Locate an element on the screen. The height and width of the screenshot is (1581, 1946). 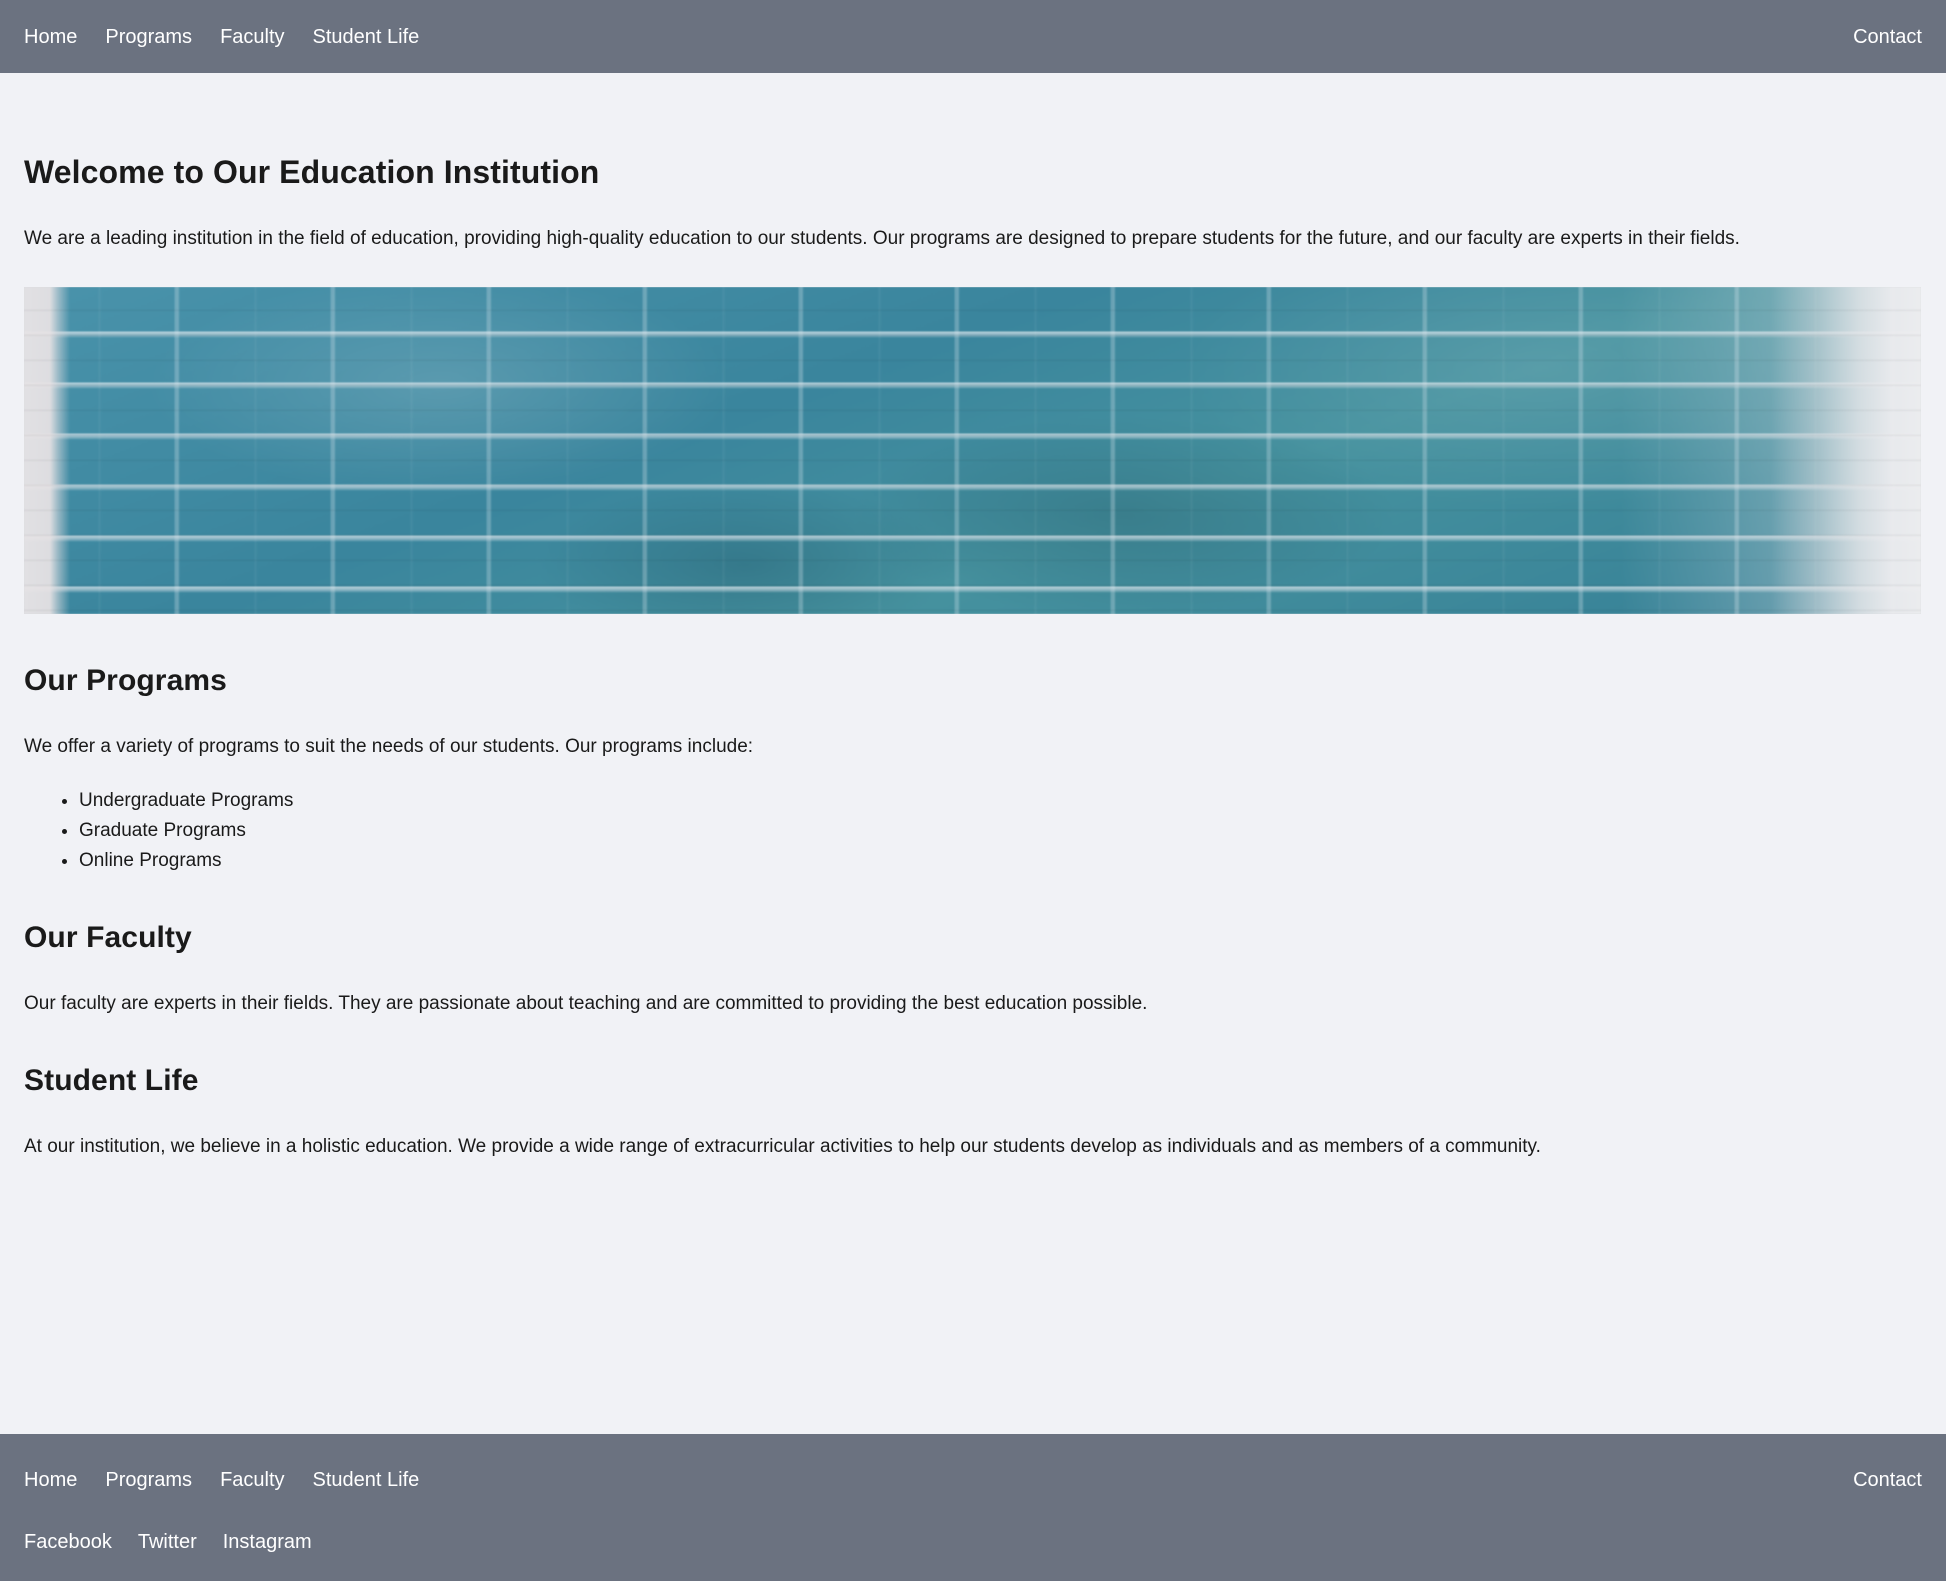
footer-link-student-life: Student Life is located at coordinates (366, 1480).